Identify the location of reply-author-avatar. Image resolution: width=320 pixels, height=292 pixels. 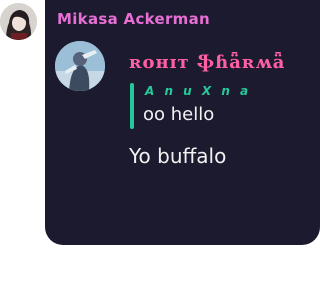
(80, 66).